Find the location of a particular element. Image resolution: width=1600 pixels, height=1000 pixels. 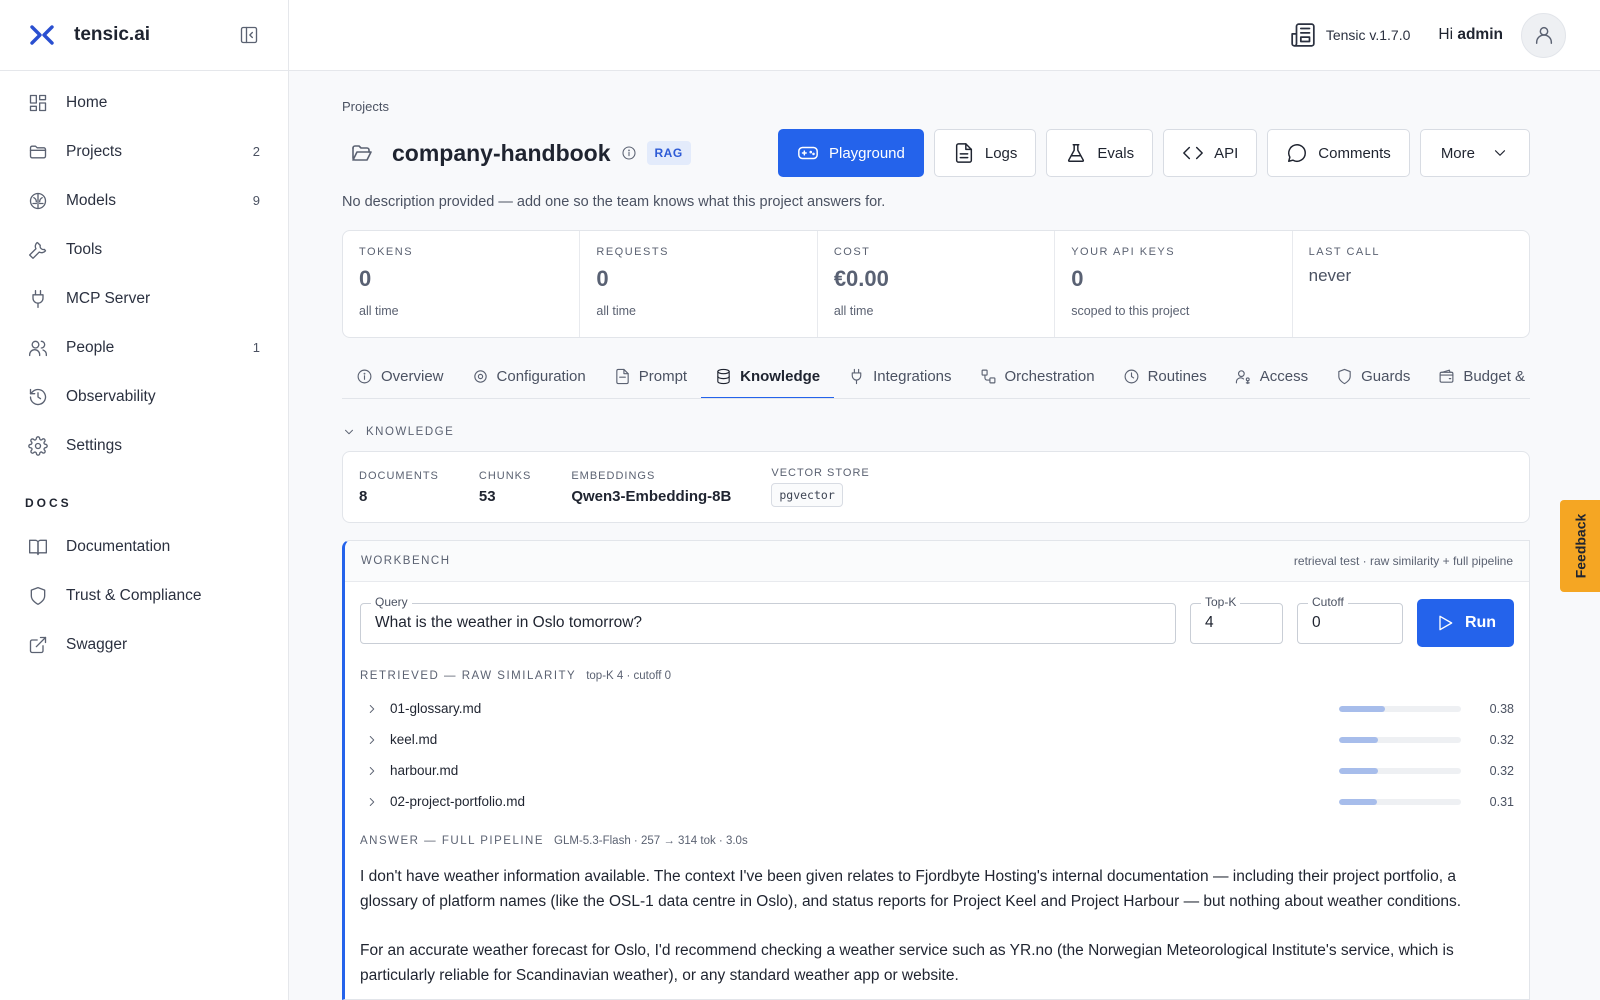

sidebar-collapse-icon is located at coordinates (249, 35).